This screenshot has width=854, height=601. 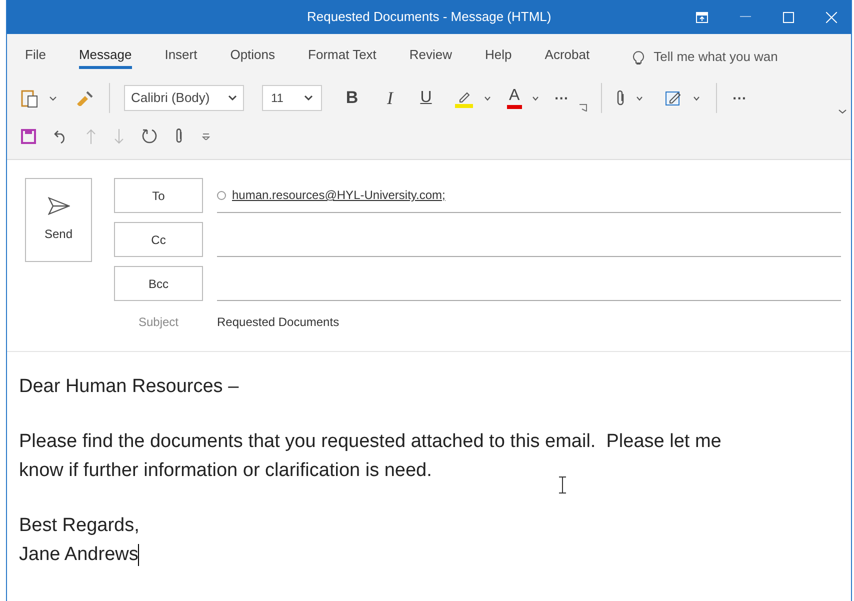 What do you see at coordinates (370, 456) in the screenshot?
I see `body-text: Please find the documents that you requested attached to this email. Please let me know if further information or clarification is need.` at bounding box center [370, 456].